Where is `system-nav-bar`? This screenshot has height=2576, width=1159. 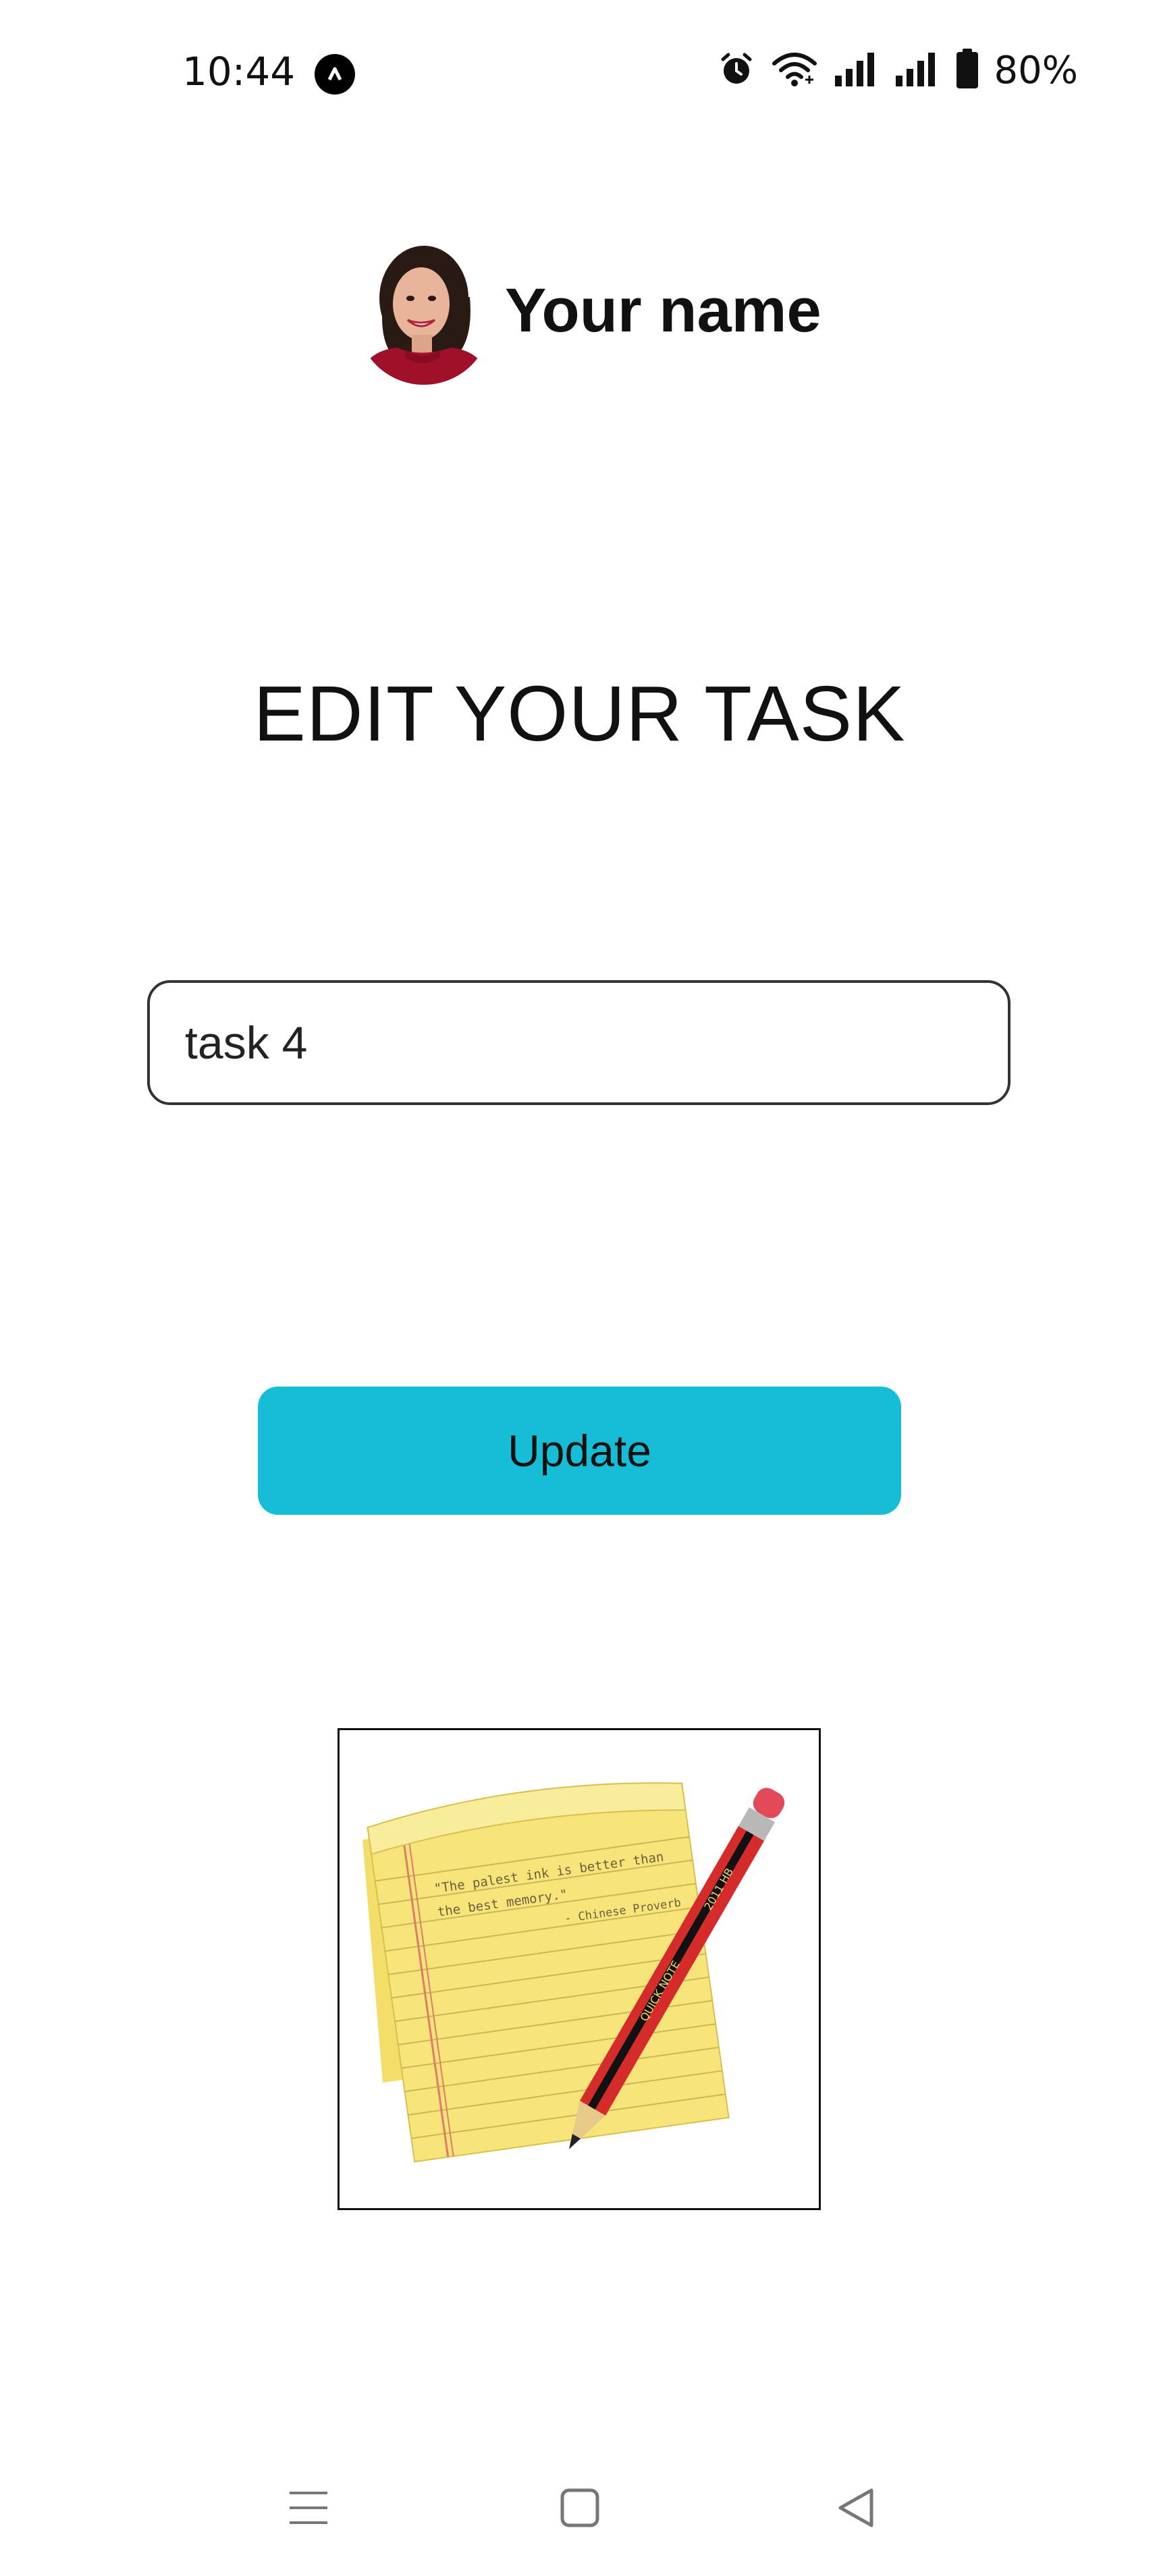
system-nav-bar is located at coordinates (579, 2504).